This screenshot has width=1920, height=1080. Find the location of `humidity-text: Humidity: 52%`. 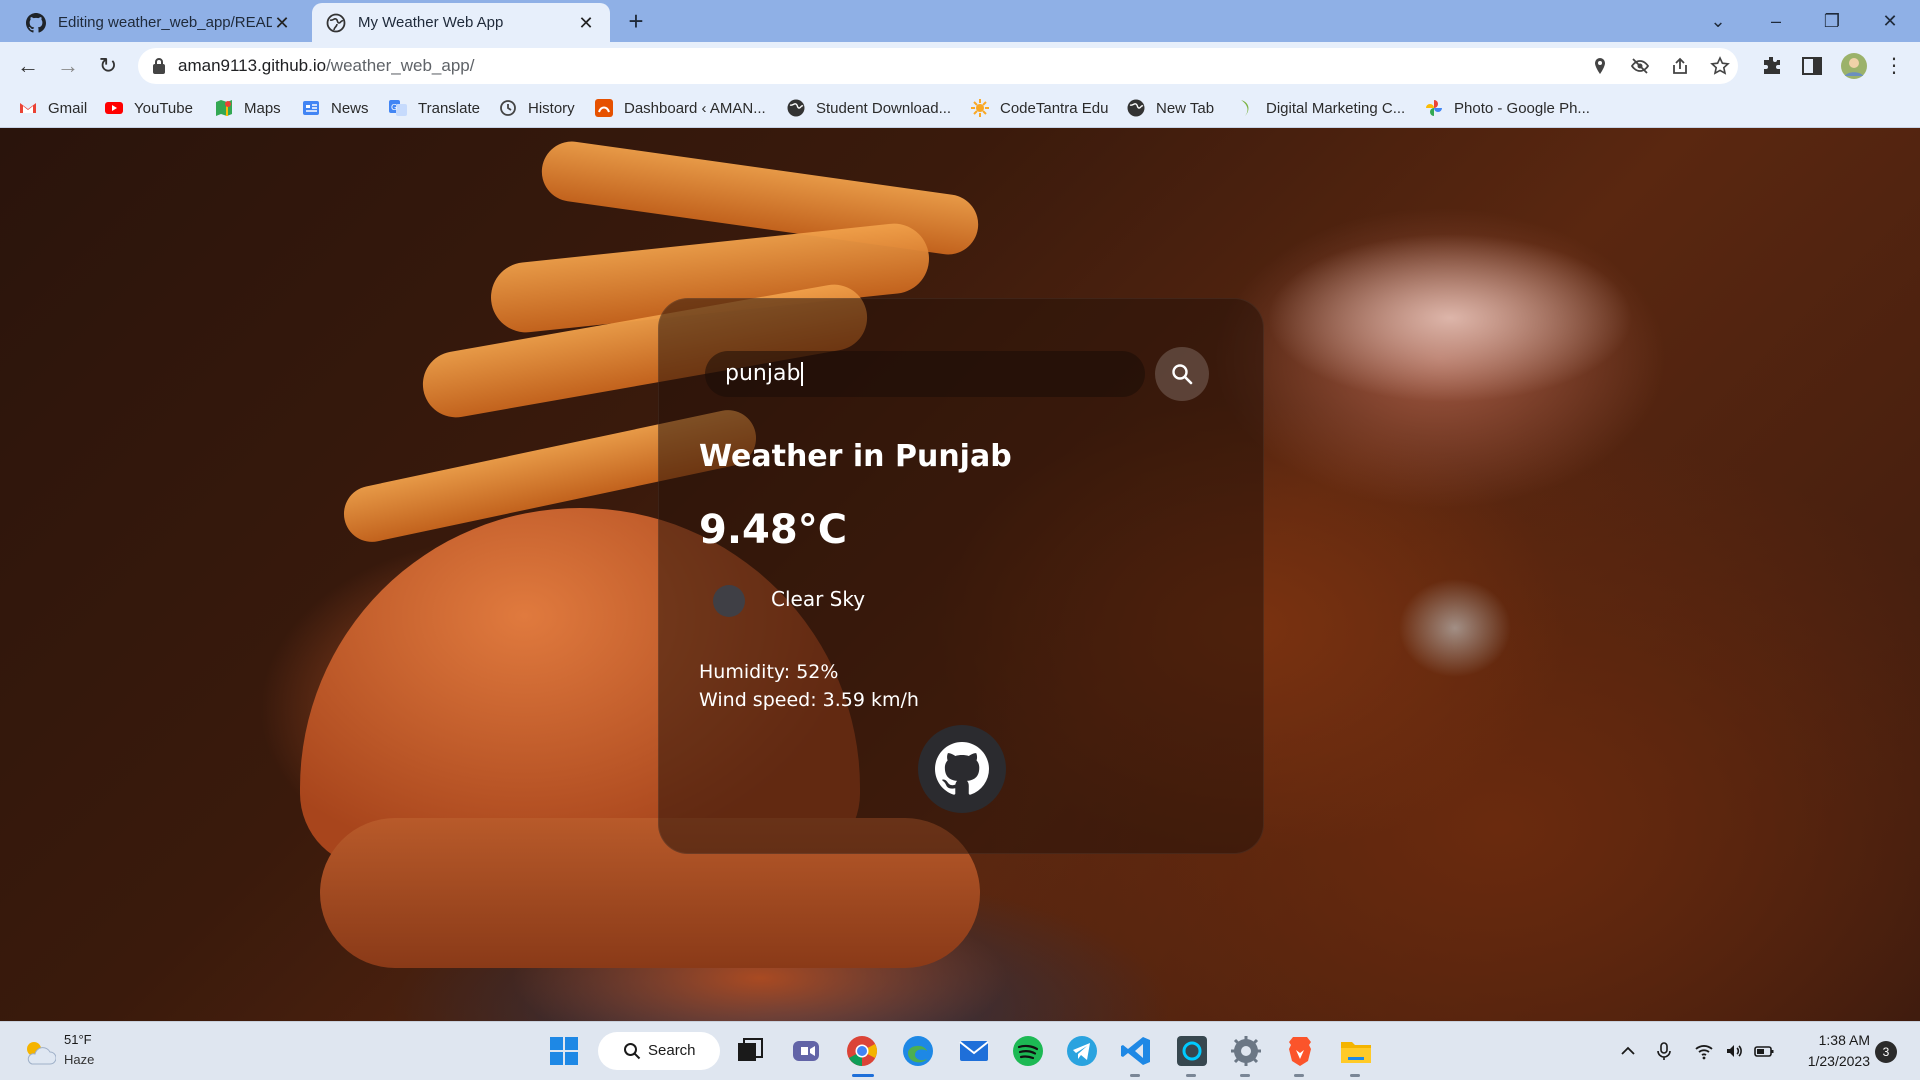

humidity-text: Humidity: 52% is located at coordinates (769, 672).